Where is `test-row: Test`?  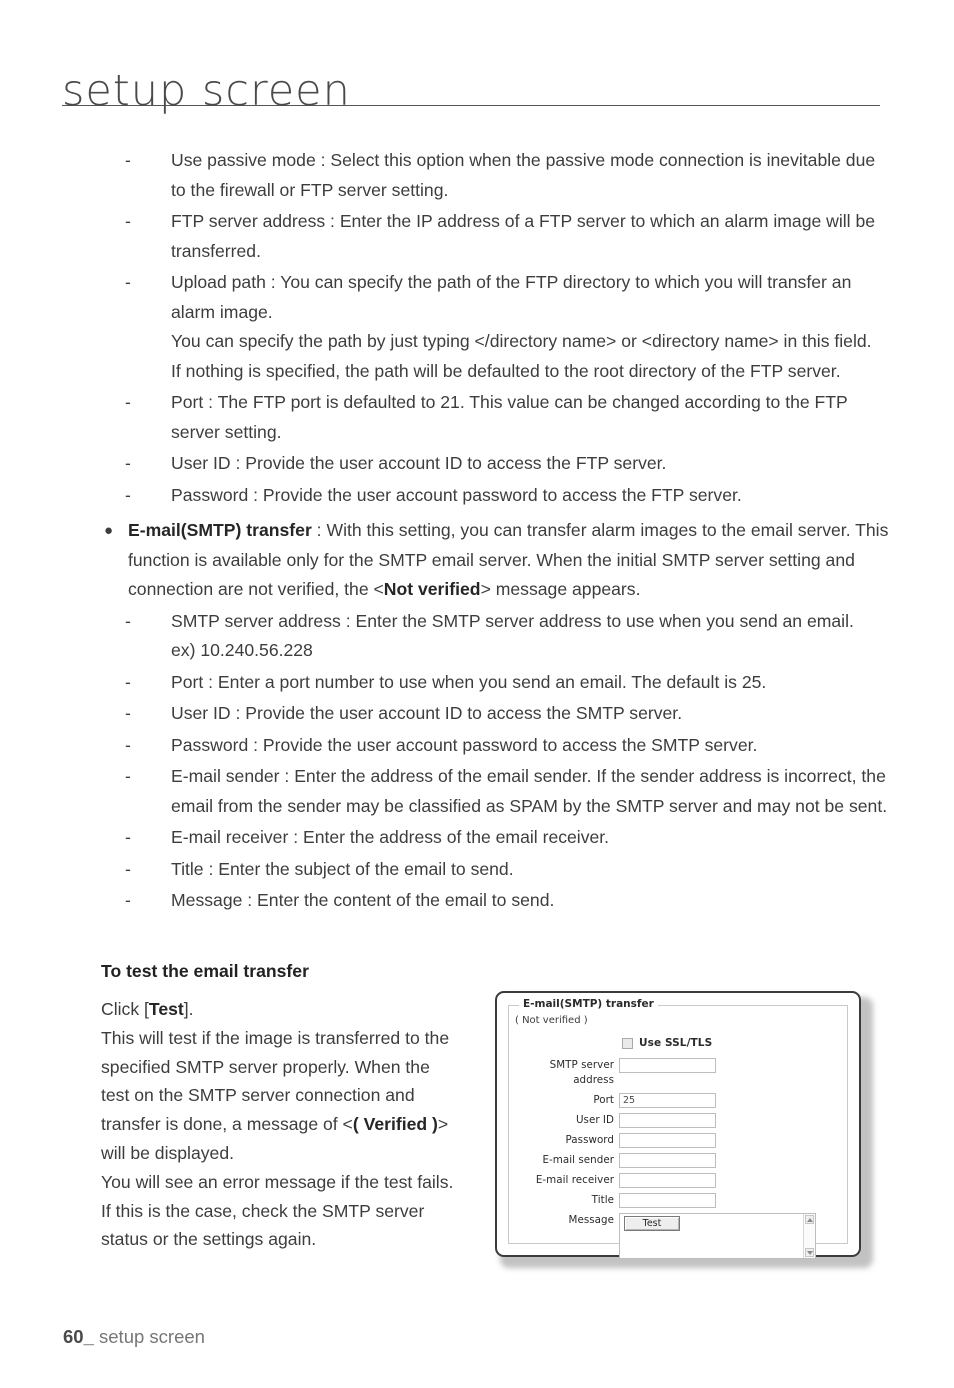
test-row: Test is located at coordinates (652, 1222).